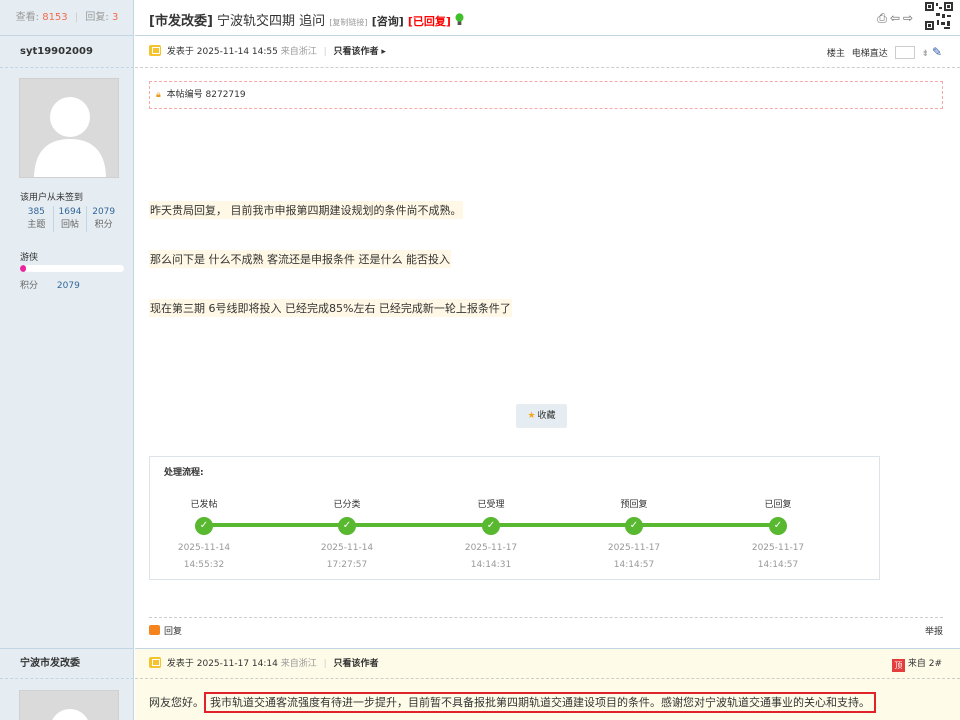  I want to click on edit-pen-icon: ✎, so click(937, 52).